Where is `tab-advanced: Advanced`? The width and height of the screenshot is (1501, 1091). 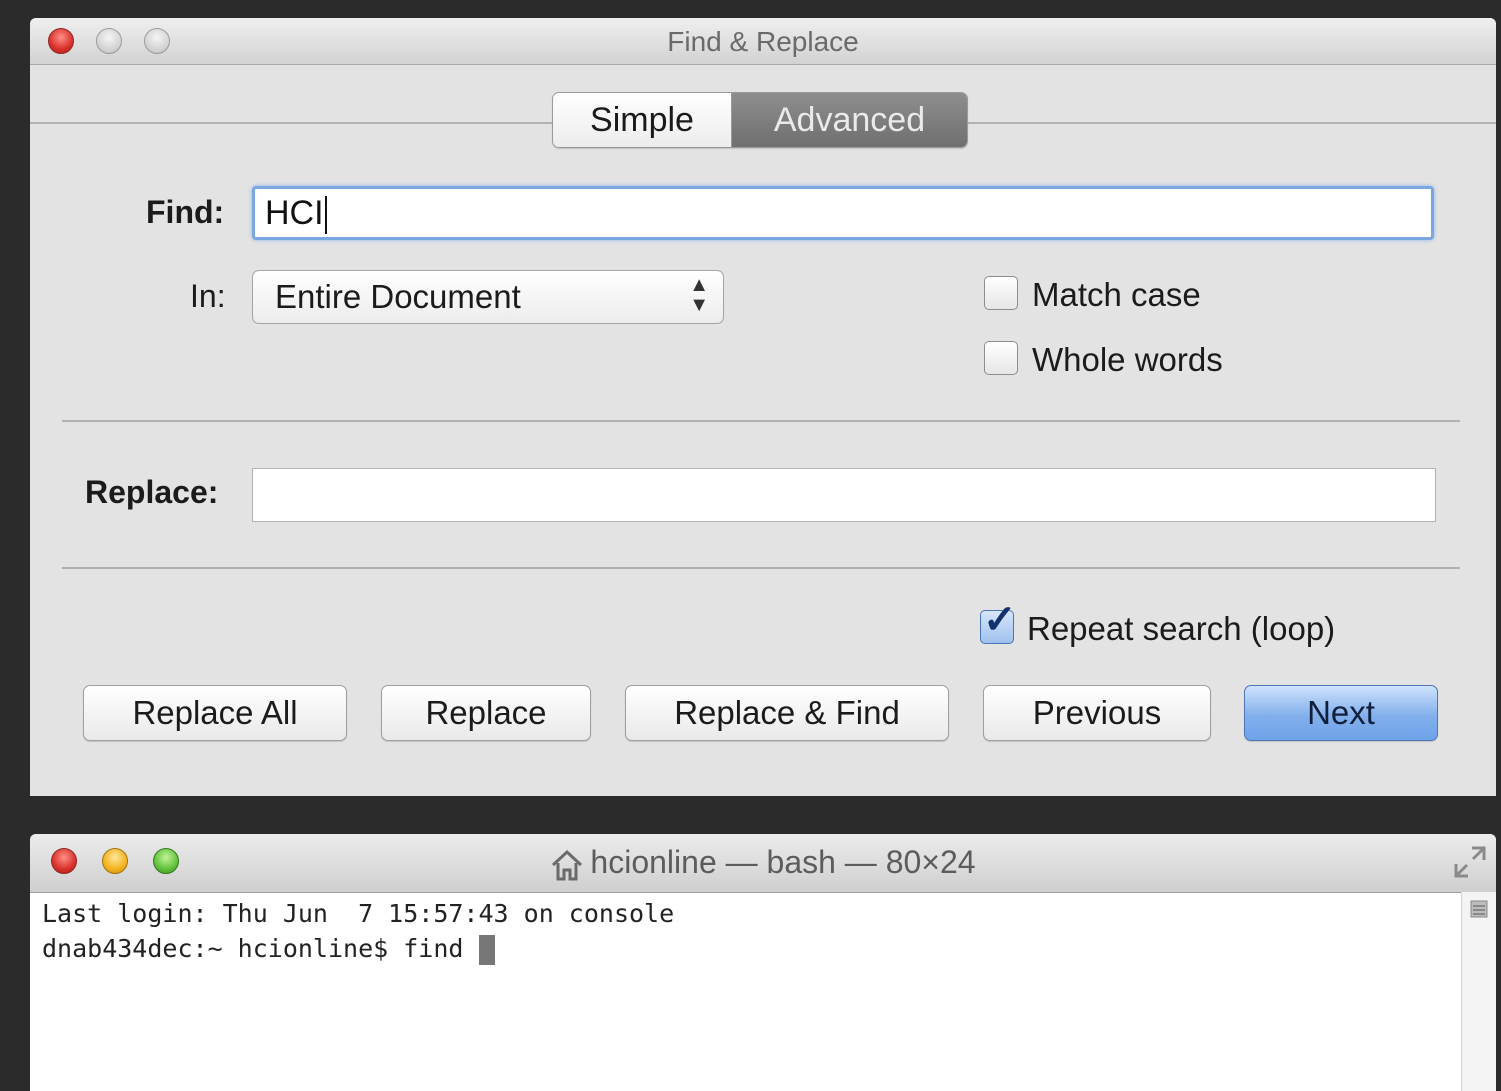
tab-advanced: Advanced is located at coordinates (849, 120).